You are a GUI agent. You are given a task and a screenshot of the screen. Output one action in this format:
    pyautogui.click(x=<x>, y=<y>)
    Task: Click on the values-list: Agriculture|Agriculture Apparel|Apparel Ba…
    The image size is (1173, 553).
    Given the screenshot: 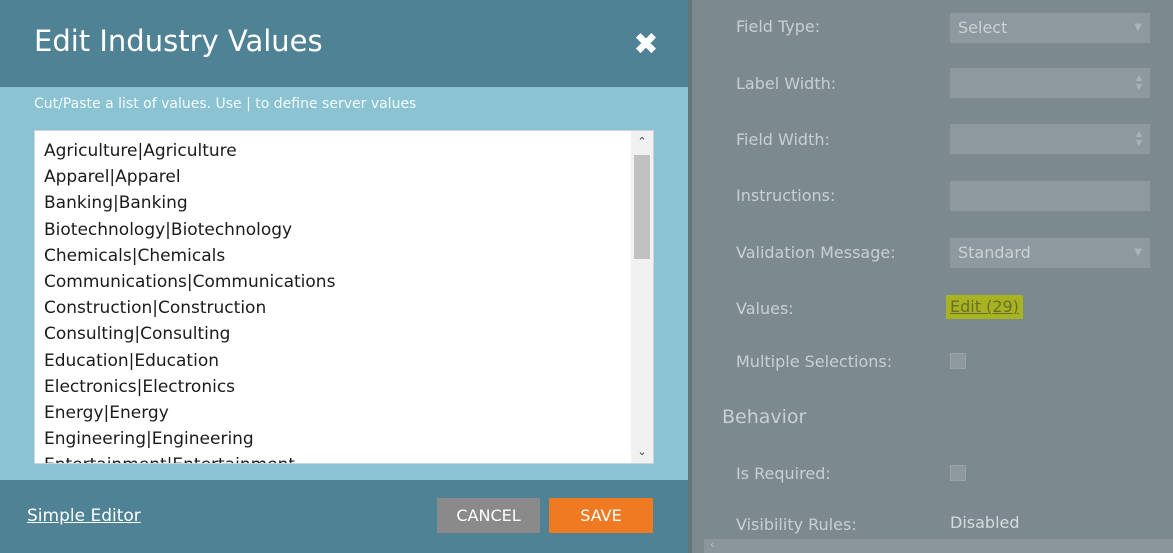 What is the action you would take?
    pyautogui.click(x=190, y=300)
    